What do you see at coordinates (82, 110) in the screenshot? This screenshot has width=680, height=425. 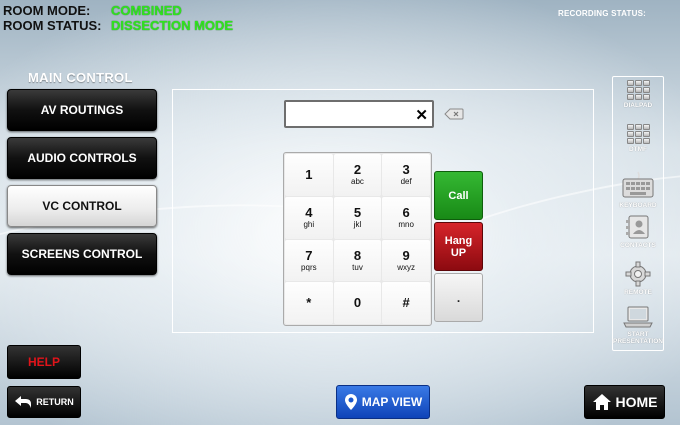 I see `av-routings-button: AV ROUTINGS` at bounding box center [82, 110].